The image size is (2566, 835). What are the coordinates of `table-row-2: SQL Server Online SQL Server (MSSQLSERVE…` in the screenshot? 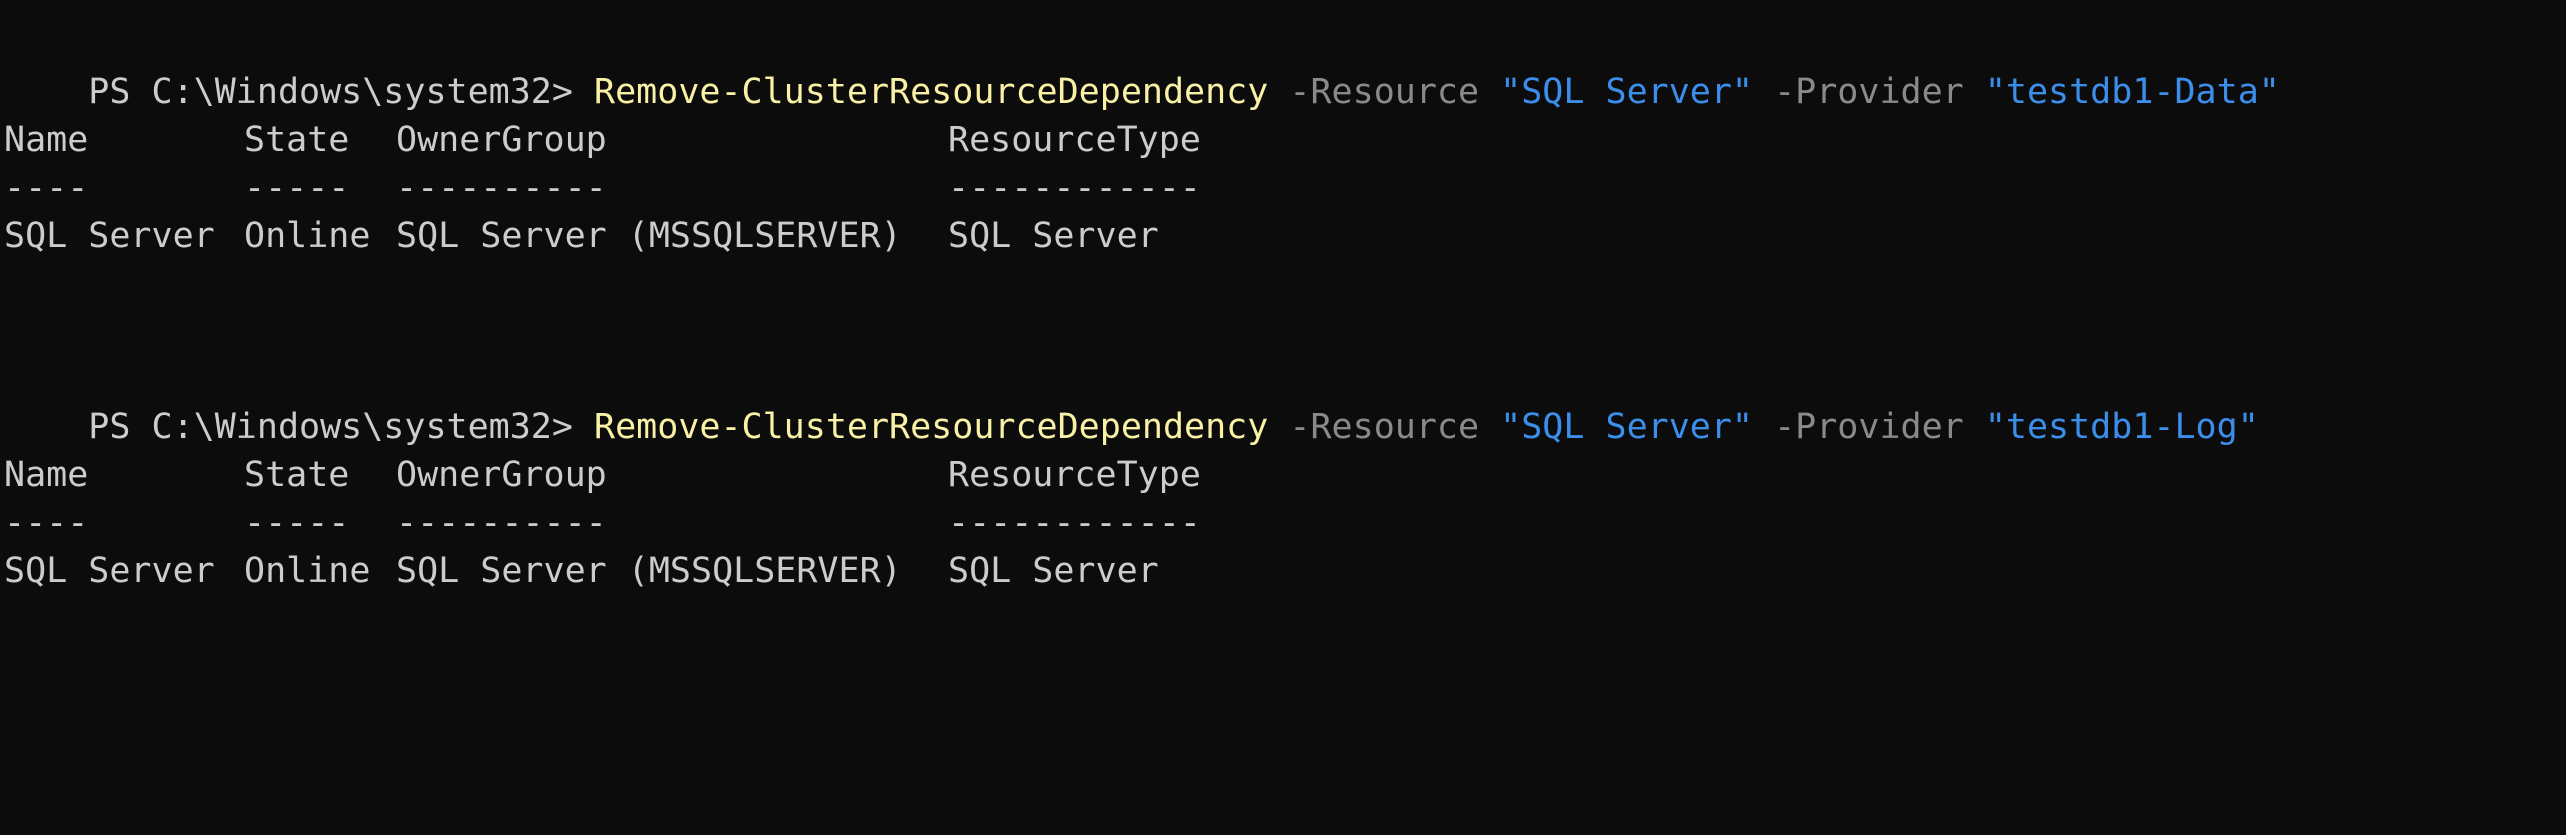 It's located at (704, 571).